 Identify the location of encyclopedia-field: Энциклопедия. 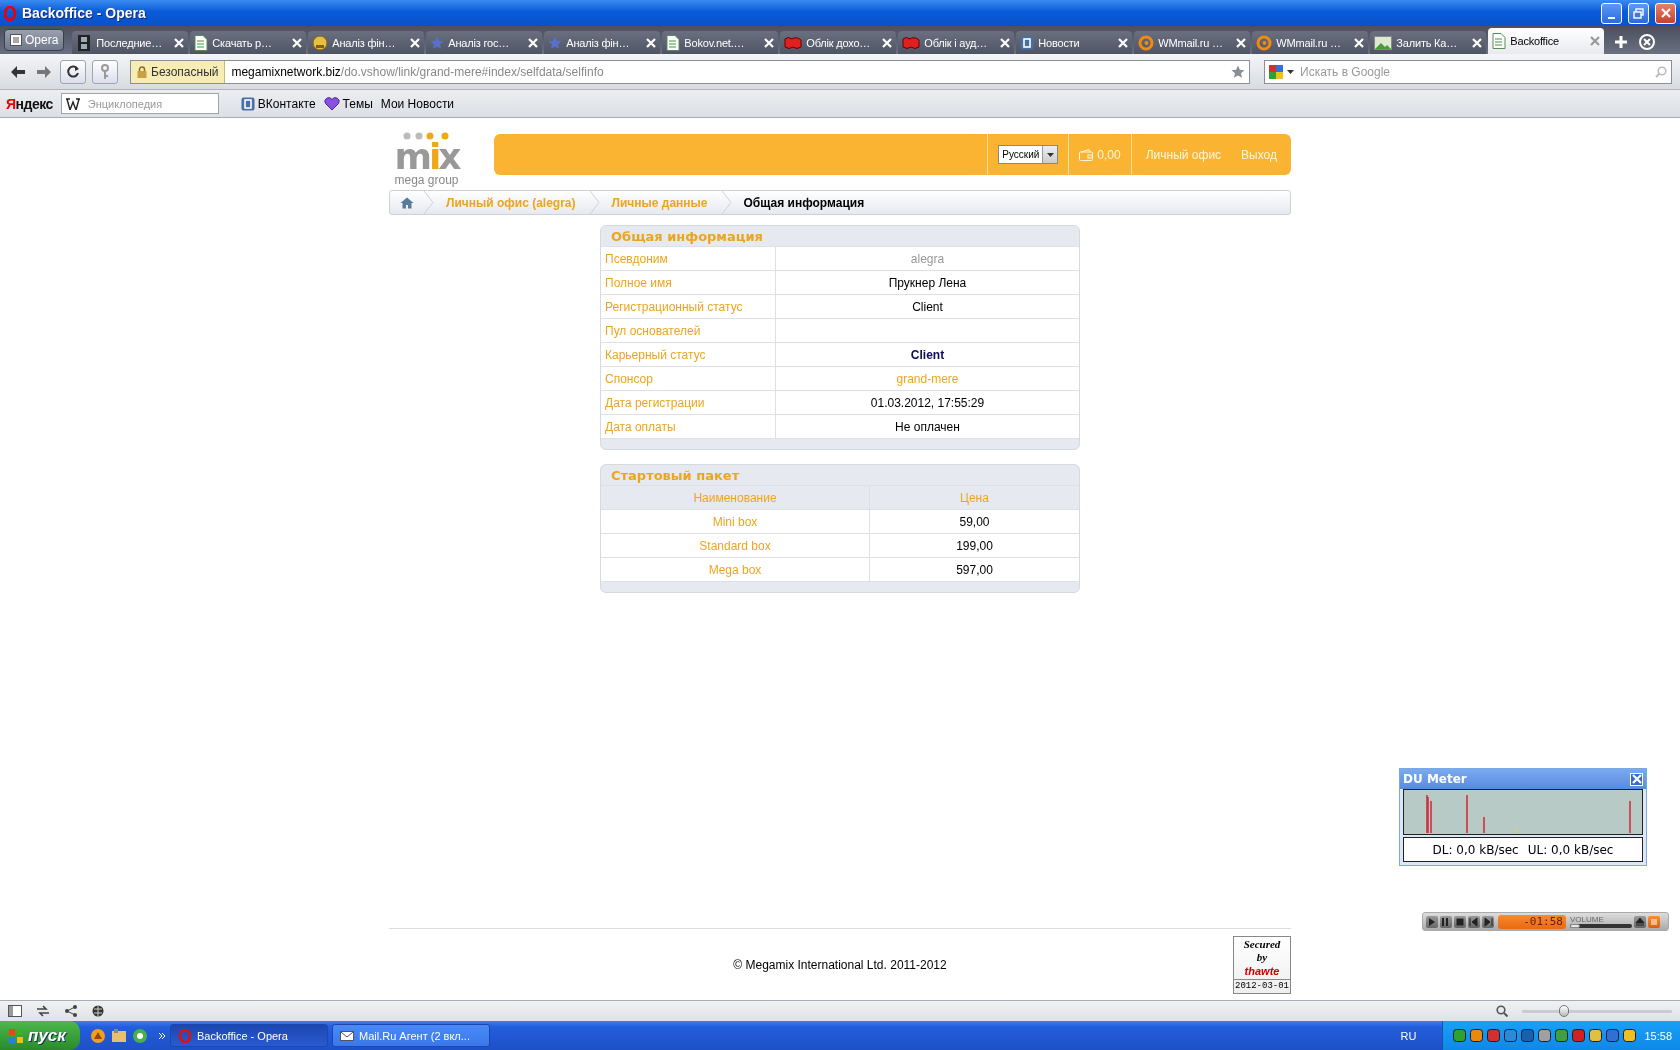
(142, 103).